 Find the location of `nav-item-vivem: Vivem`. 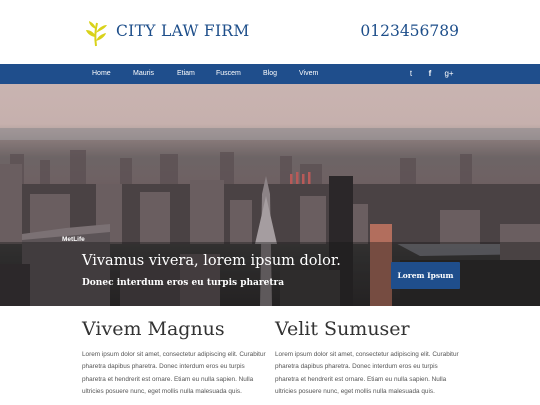

nav-item-vivem: Vivem is located at coordinates (308, 74).